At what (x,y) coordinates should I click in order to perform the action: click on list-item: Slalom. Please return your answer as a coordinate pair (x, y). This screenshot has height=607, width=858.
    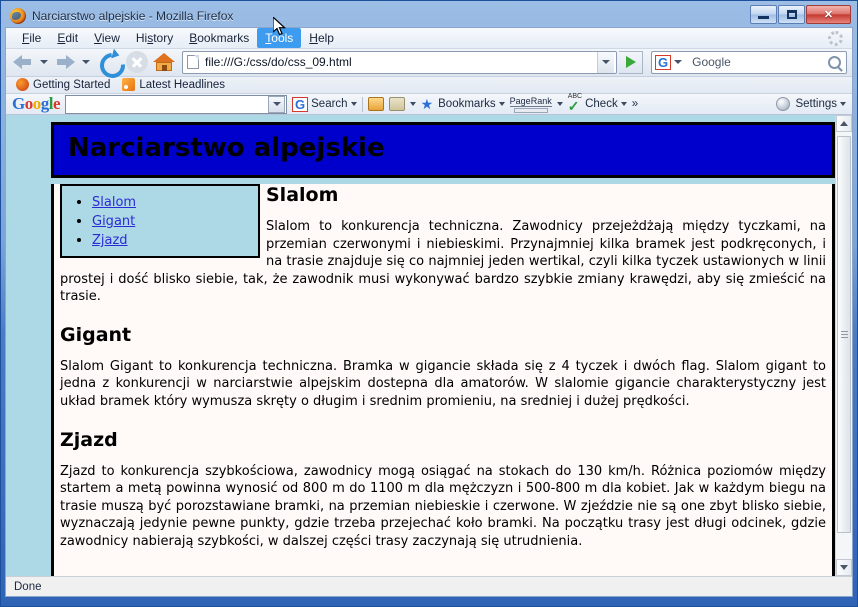
    Looking at the image, I should click on (173, 202).